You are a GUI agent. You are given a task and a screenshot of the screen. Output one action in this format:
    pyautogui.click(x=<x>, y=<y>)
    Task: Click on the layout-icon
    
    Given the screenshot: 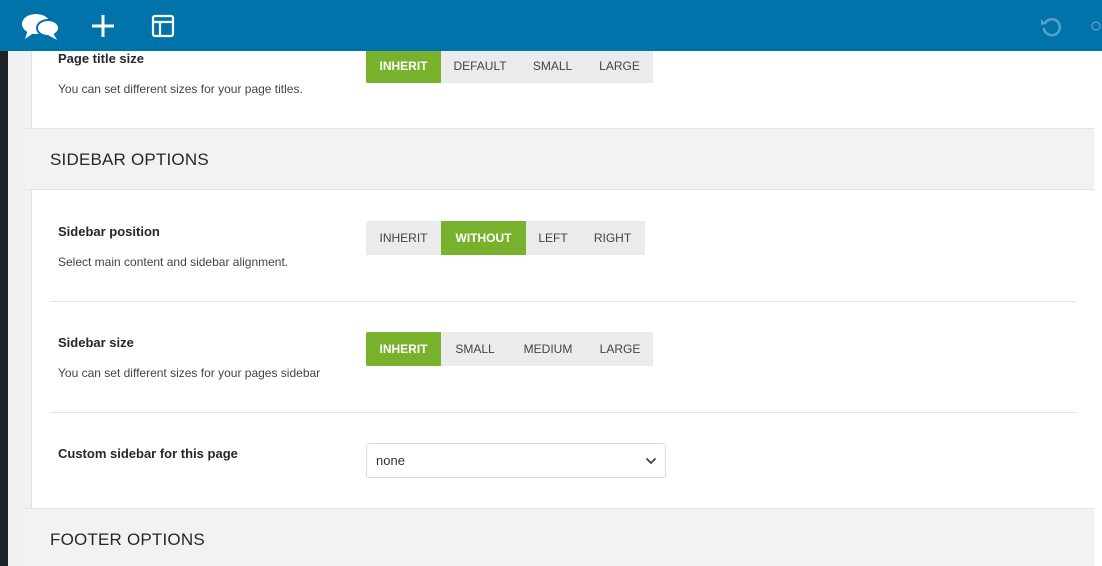 What is the action you would take?
    pyautogui.click(x=163, y=25)
    